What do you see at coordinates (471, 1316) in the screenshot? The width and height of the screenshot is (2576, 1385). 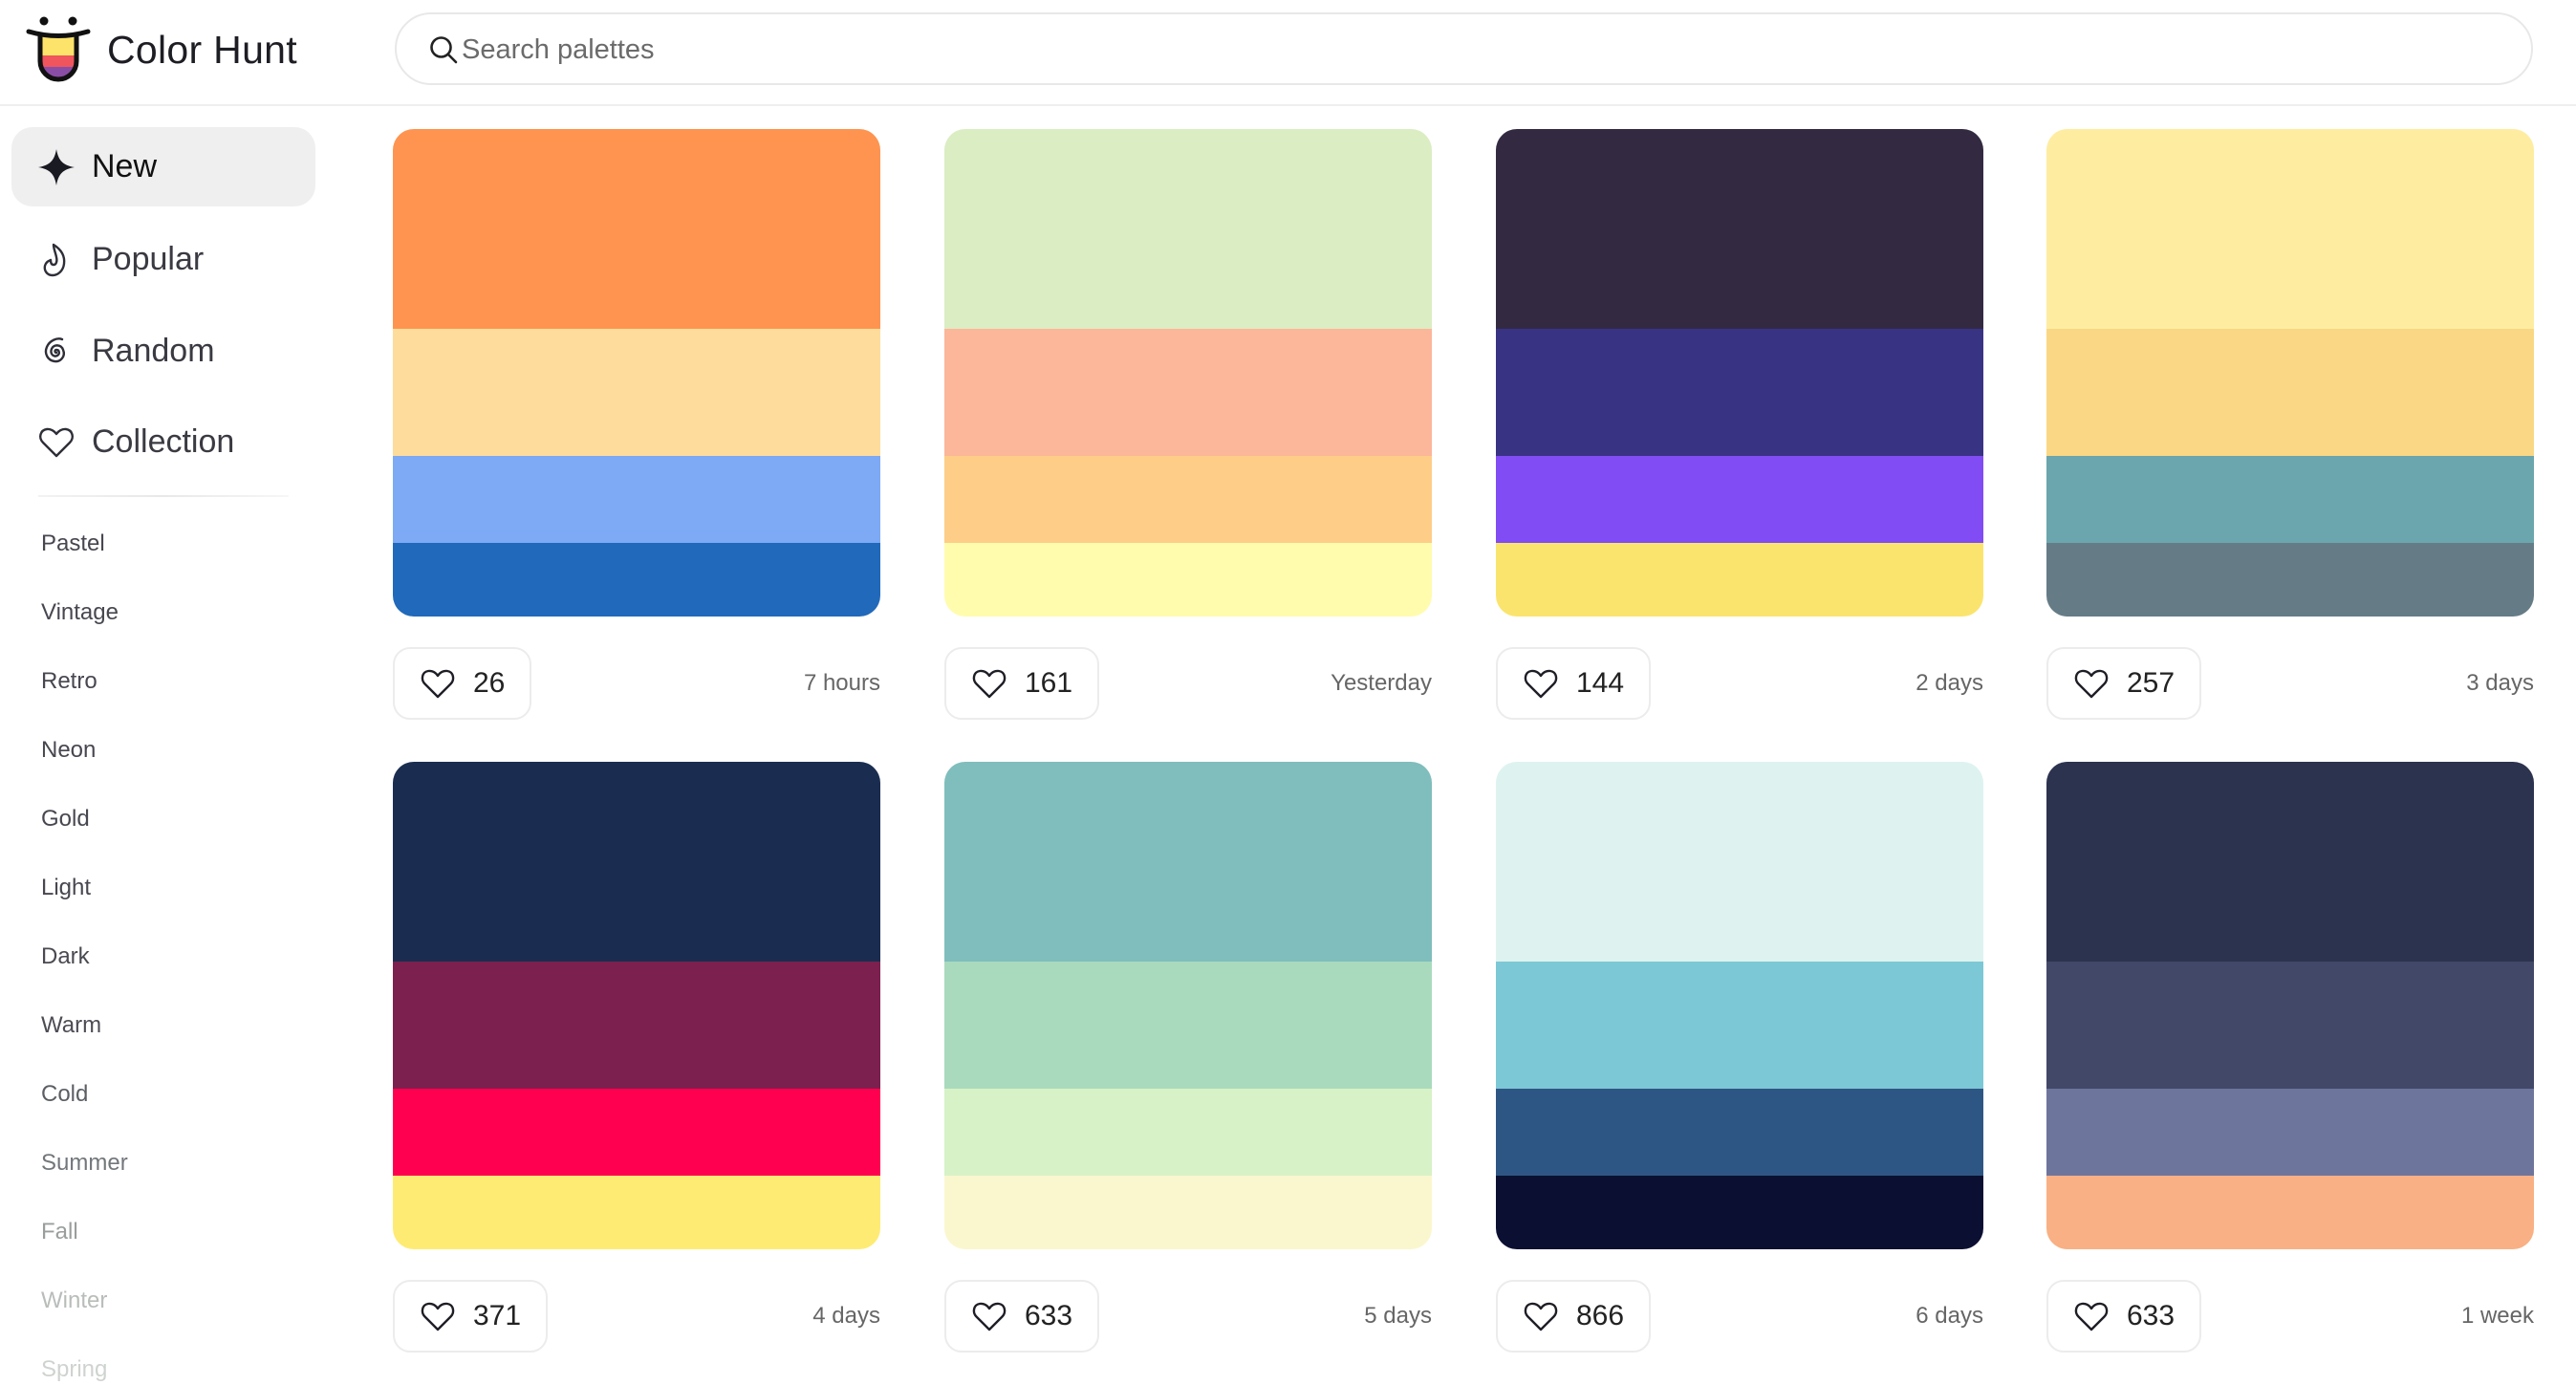 I see `like-button: 371` at bounding box center [471, 1316].